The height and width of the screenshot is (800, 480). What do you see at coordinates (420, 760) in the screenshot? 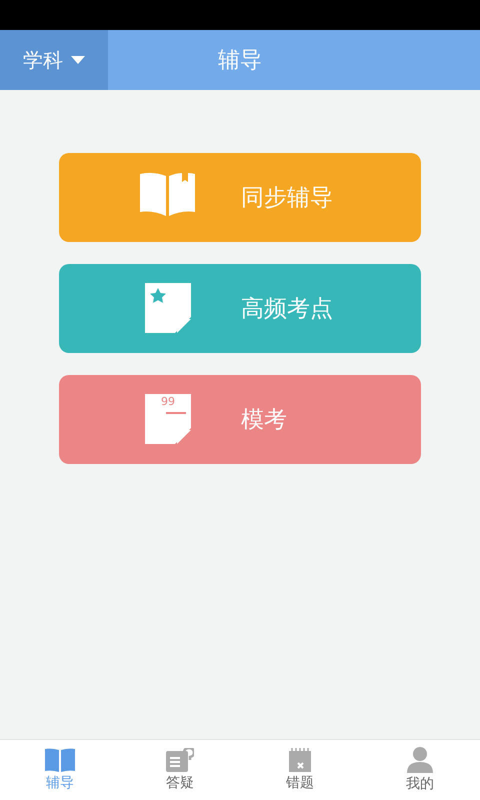
I see `person-icon` at bounding box center [420, 760].